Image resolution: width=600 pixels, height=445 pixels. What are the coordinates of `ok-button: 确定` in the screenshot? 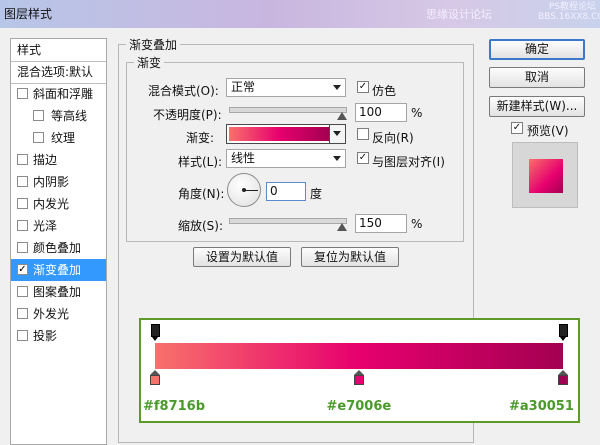 It's located at (537, 49).